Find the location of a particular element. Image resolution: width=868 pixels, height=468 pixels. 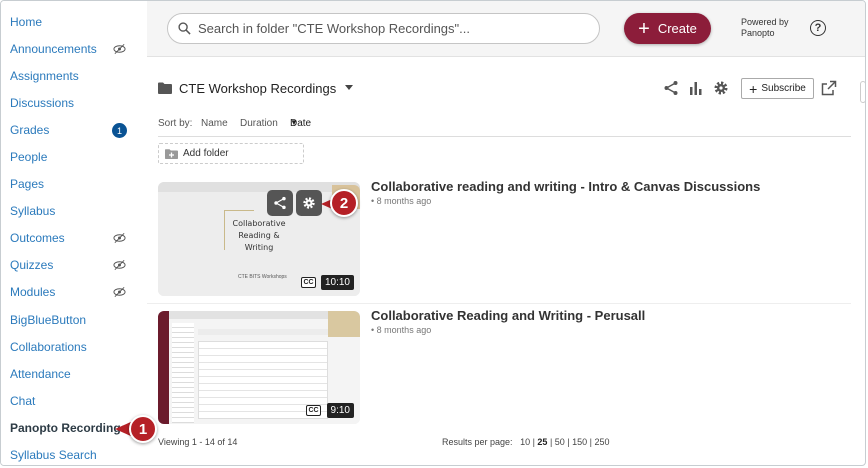

sidebar-item-outcomes: Outcomes is located at coordinates (74, 238).